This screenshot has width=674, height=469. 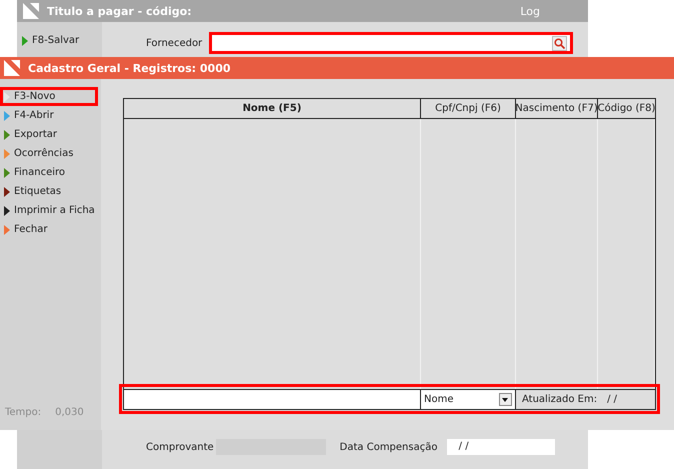 I want to click on sidebar-item: Ocorrências, so click(x=50, y=153).